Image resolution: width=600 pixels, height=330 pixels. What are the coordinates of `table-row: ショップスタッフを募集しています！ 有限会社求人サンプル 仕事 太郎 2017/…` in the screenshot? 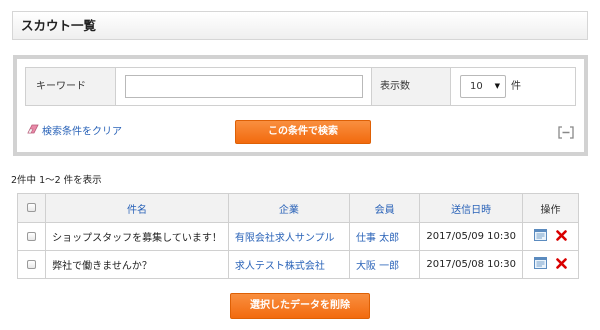 It's located at (298, 236).